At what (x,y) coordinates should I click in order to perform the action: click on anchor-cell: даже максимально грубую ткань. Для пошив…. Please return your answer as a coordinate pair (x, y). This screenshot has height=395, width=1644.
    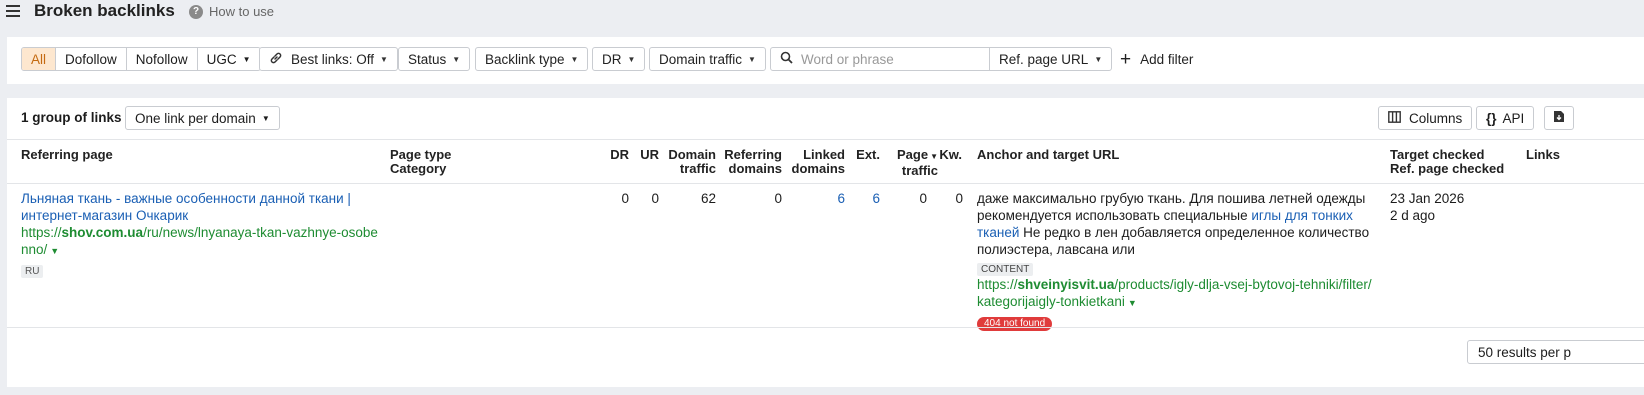
    Looking at the image, I should click on (1179, 260).